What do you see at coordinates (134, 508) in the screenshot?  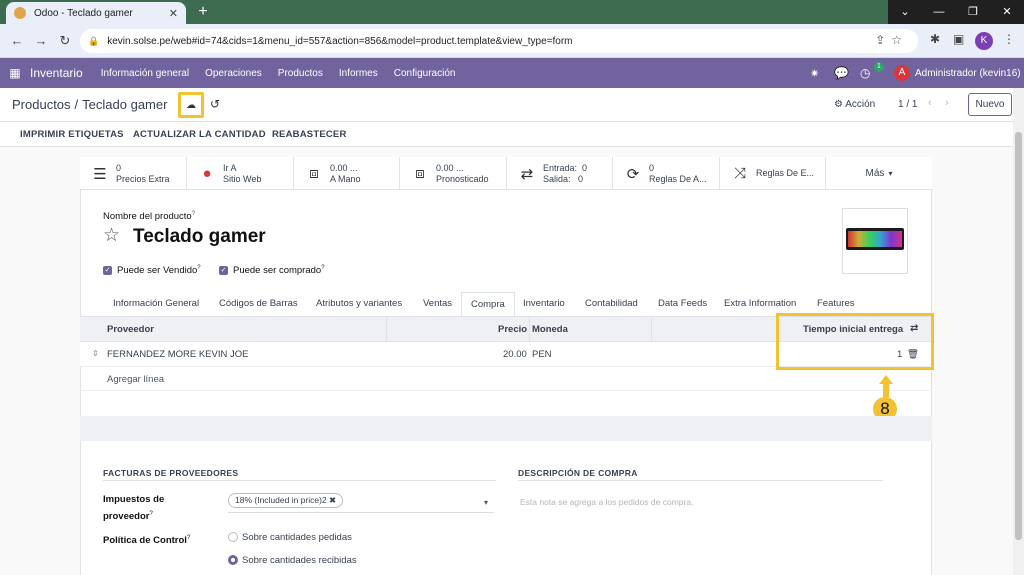 I see `vendor-taxes-label: Impuestos de proveedor?` at bounding box center [134, 508].